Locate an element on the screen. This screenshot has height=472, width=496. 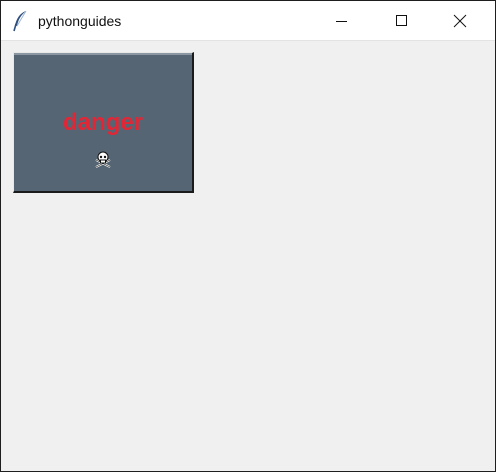
danger-button: danger is located at coordinates (103, 122).